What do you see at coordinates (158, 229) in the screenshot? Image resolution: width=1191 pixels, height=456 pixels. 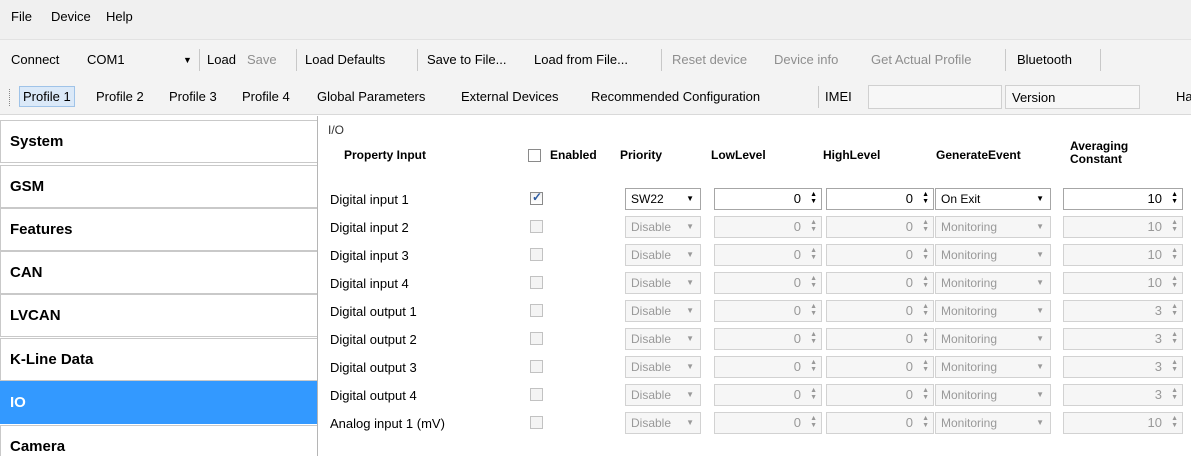 I see `sidebar-item-features: Features` at bounding box center [158, 229].